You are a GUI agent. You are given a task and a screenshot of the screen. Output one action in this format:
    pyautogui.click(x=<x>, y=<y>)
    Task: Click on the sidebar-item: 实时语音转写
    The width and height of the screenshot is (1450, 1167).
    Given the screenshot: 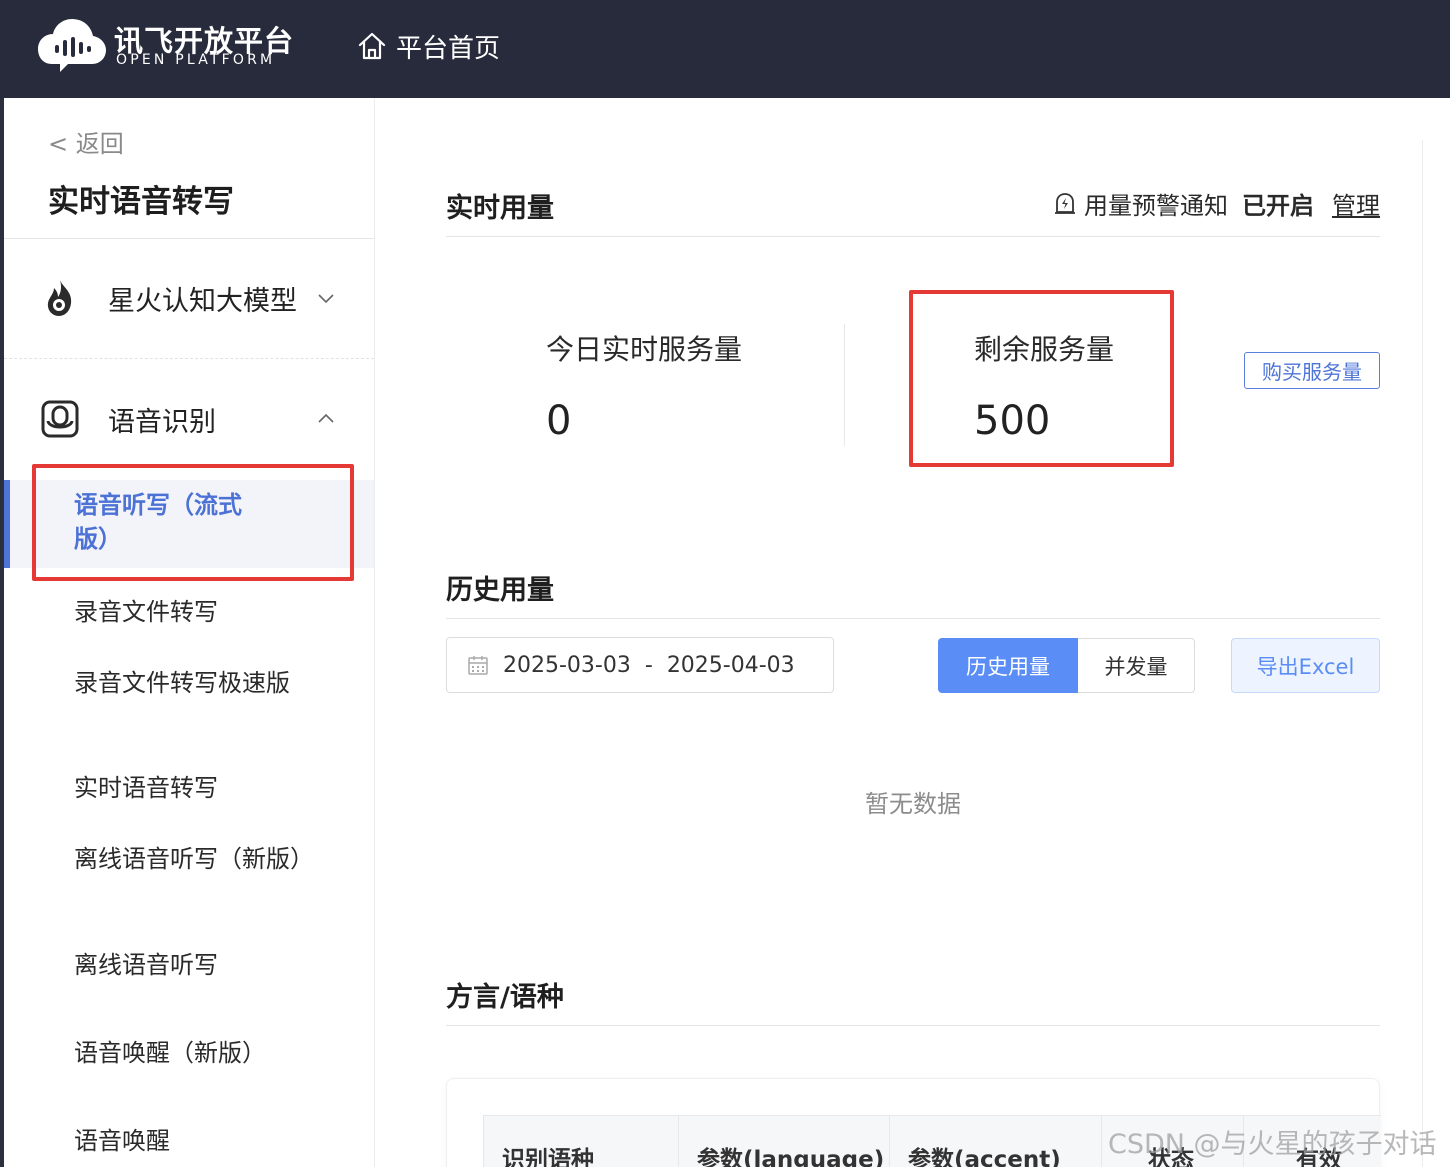 What is the action you would take?
    pyautogui.click(x=194, y=788)
    